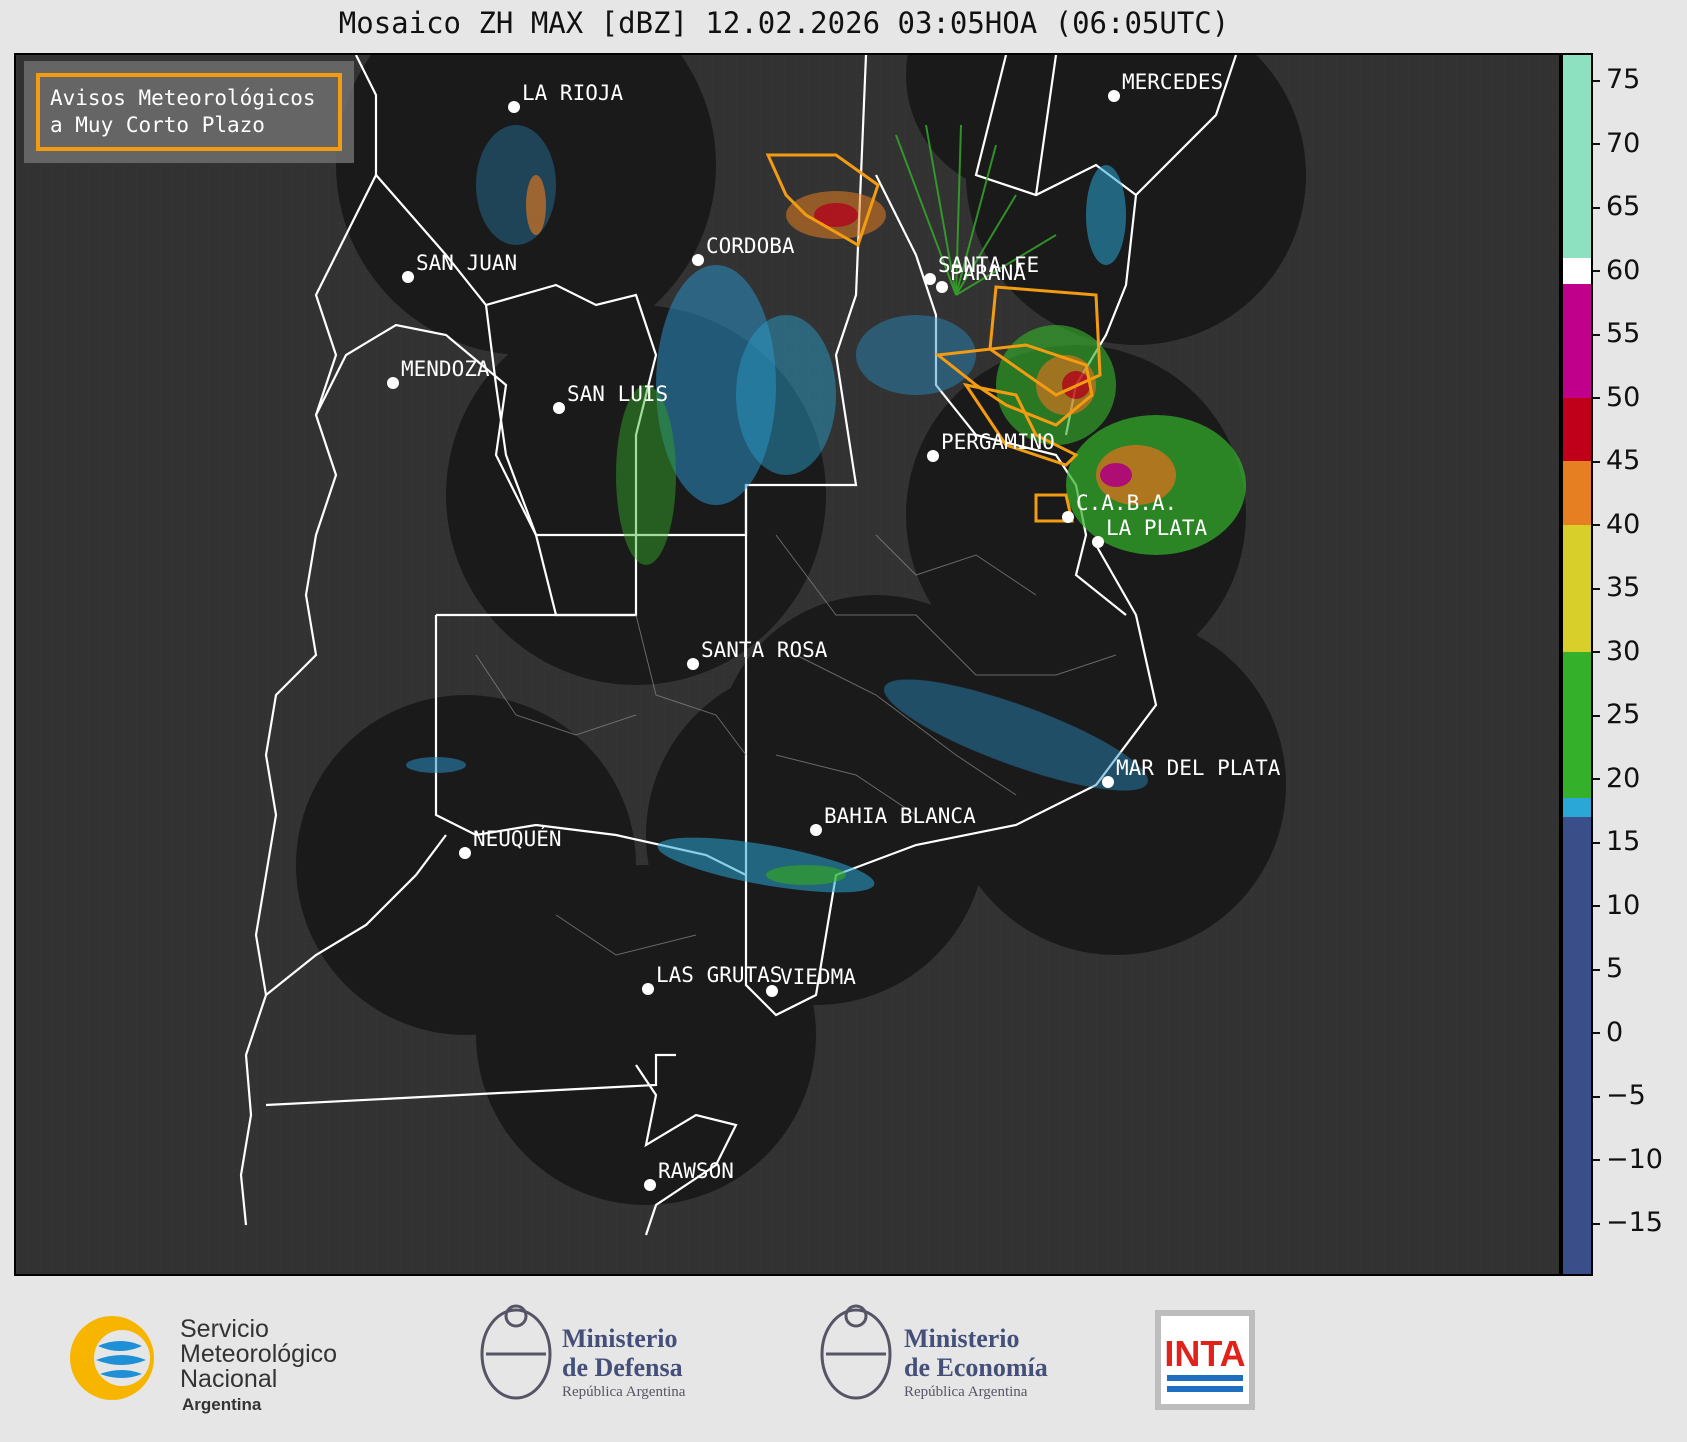  I want to click on inta-label: INTA, so click(1204, 1353).